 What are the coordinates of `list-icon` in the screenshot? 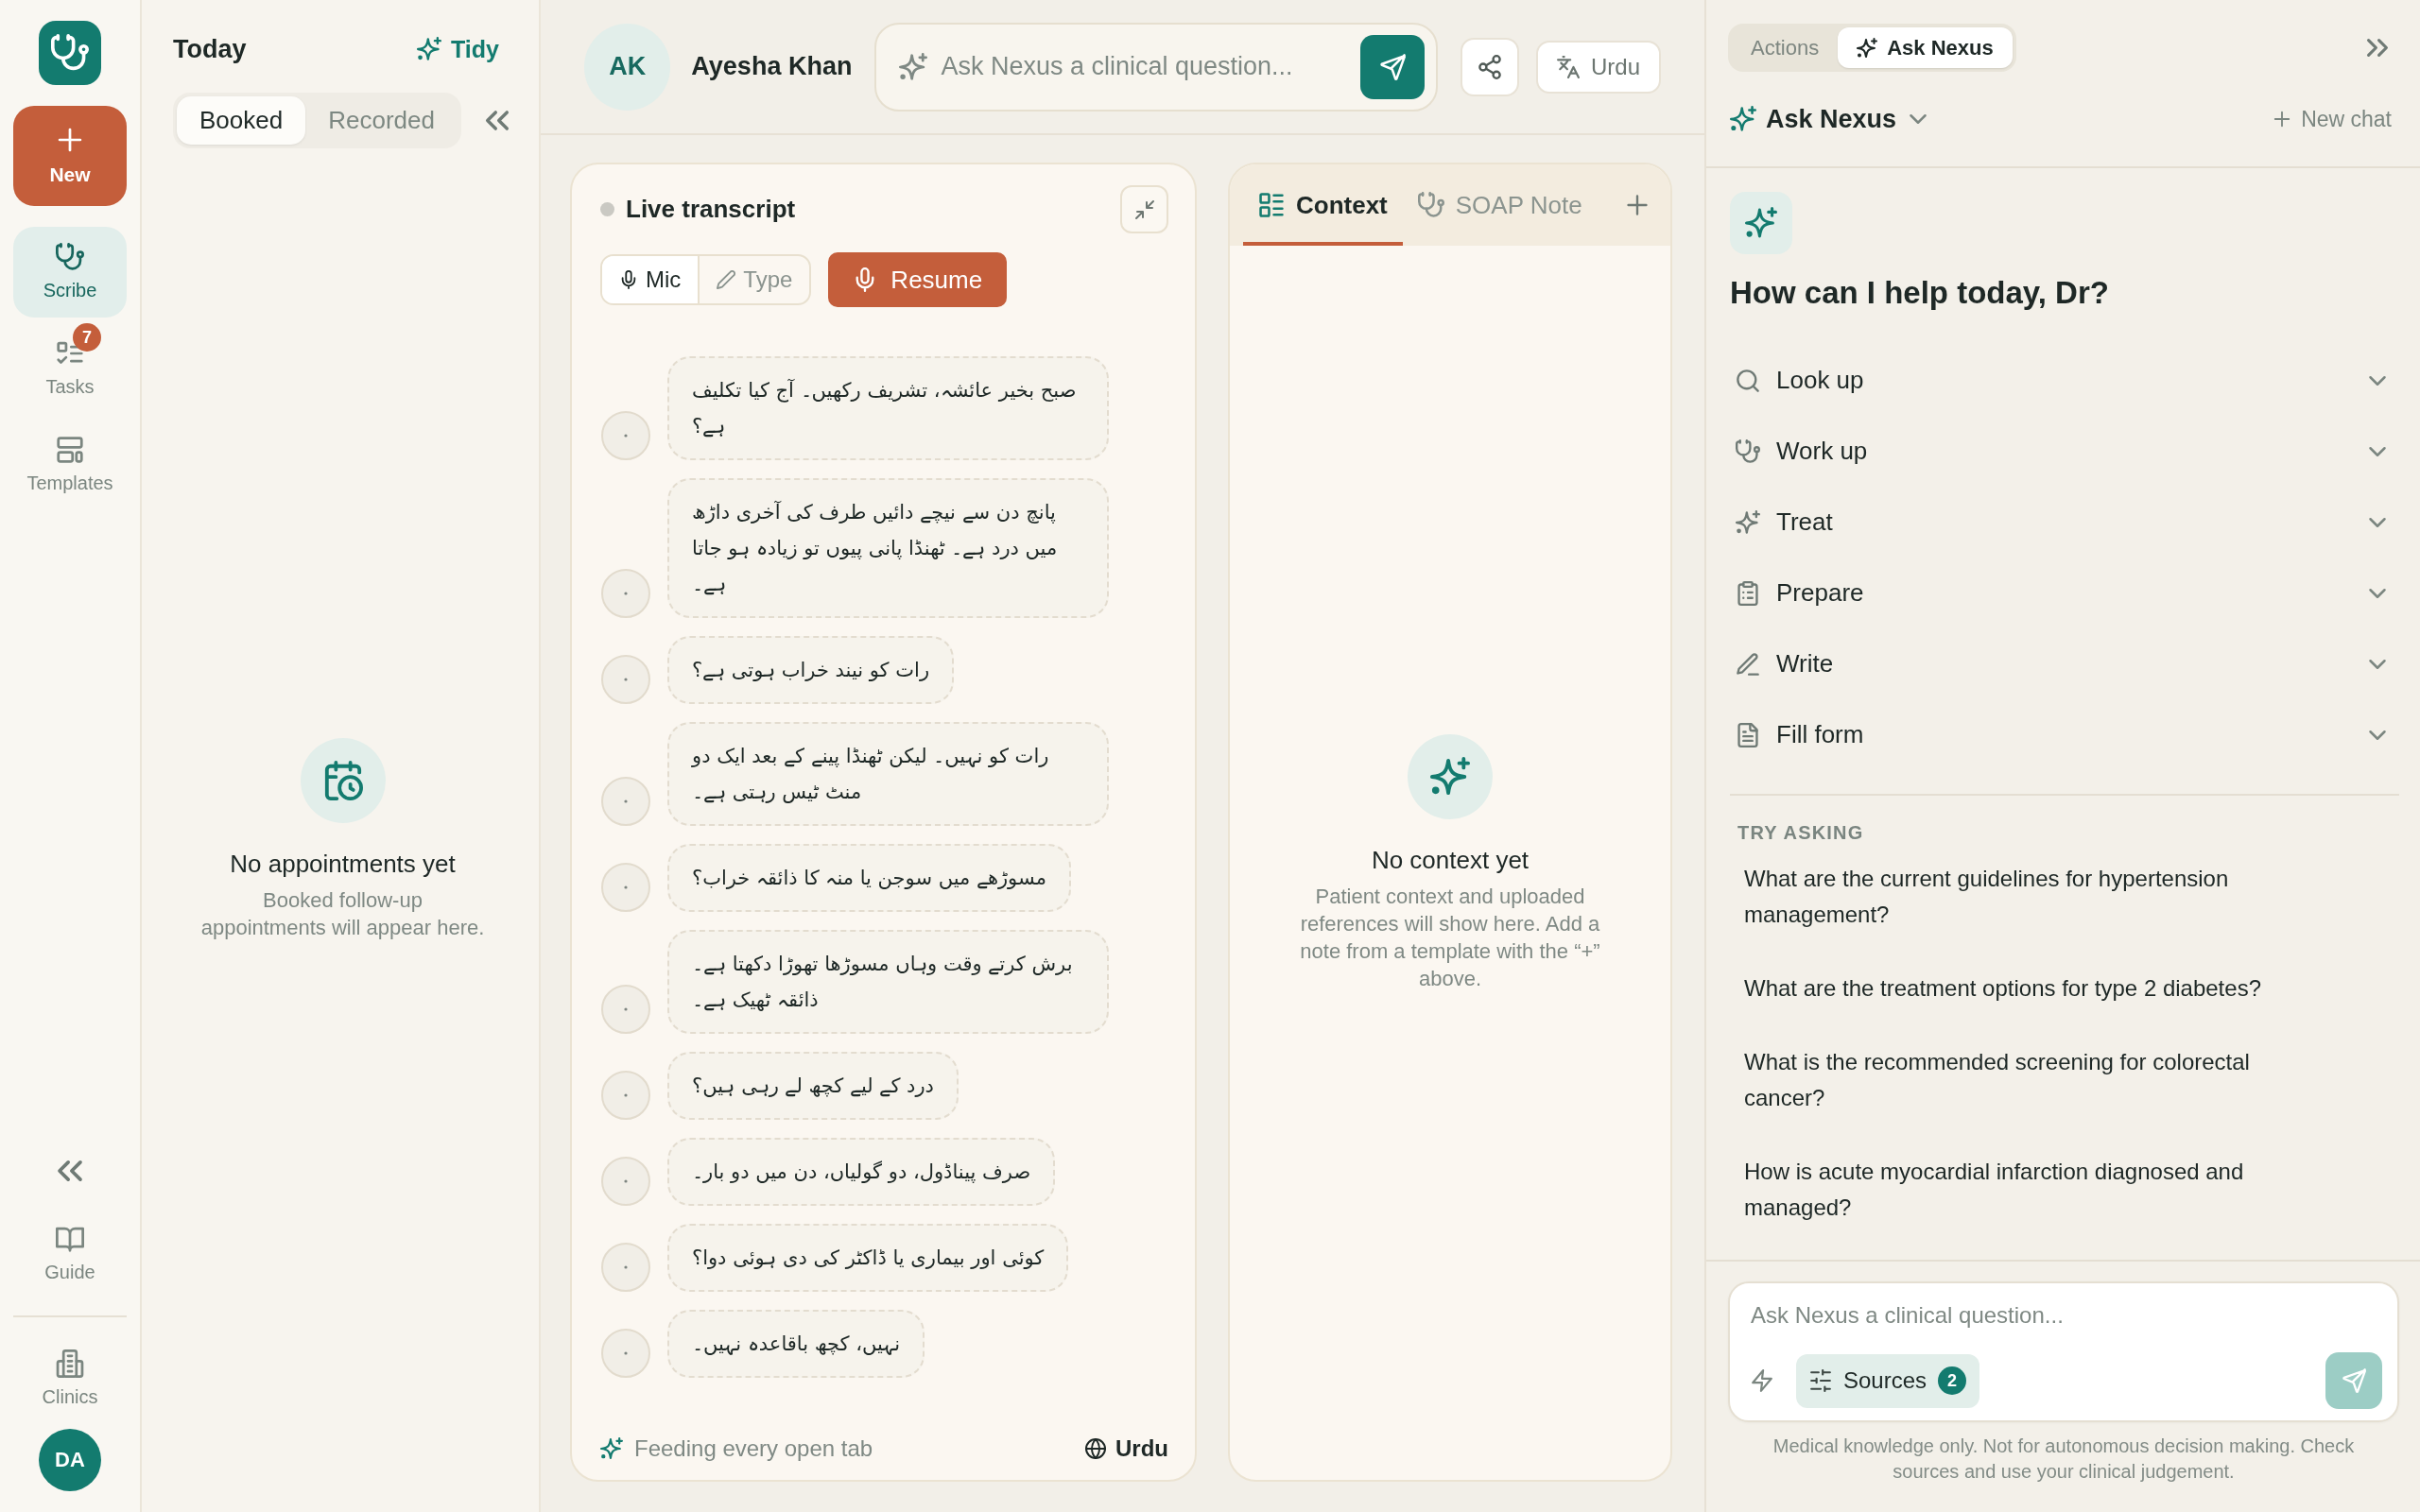 It's located at (1271, 205).